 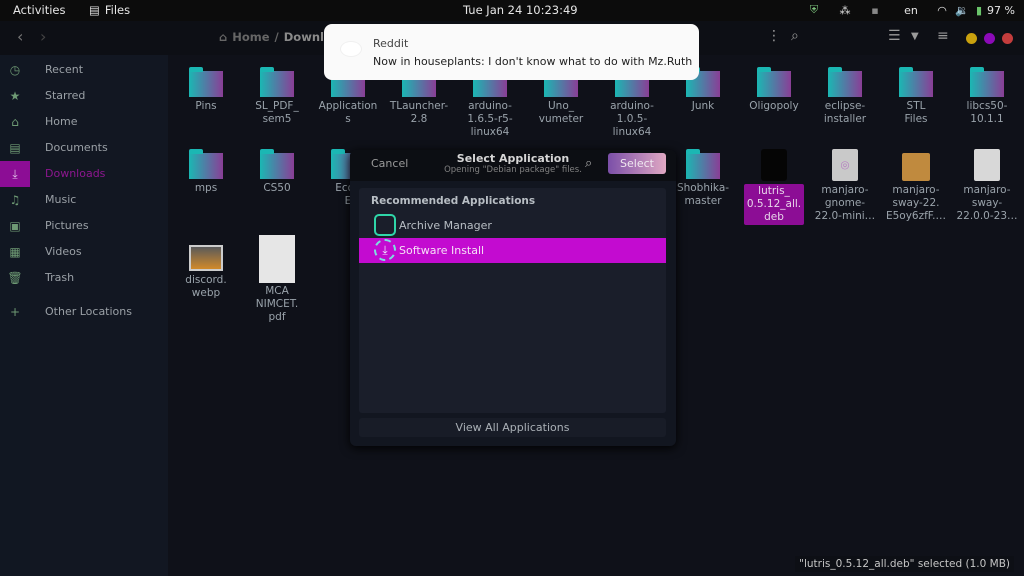 I want to click on file-item: lutris_ 0.5.12_all. deb, so click(x=774, y=187).